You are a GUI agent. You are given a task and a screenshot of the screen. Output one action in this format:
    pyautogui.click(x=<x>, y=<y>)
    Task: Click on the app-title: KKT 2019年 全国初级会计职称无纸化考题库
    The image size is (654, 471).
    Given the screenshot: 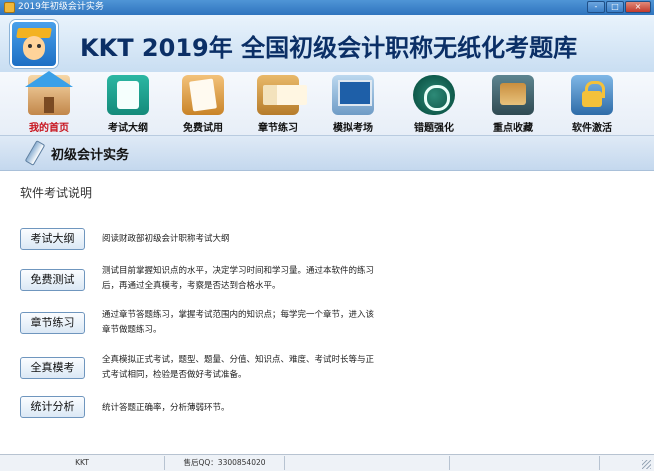 What is the action you would take?
    pyautogui.click(x=329, y=48)
    